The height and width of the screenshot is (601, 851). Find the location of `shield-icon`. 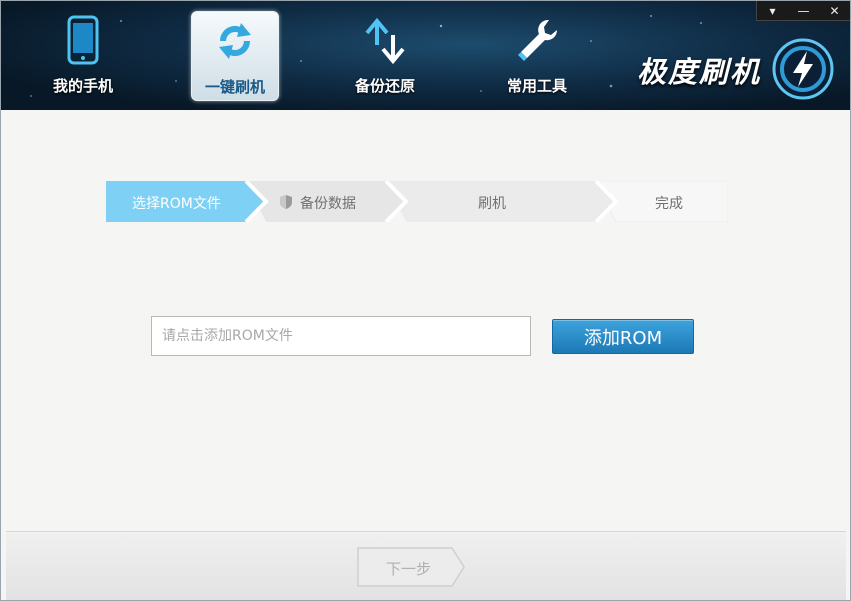

shield-icon is located at coordinates (286, 202).